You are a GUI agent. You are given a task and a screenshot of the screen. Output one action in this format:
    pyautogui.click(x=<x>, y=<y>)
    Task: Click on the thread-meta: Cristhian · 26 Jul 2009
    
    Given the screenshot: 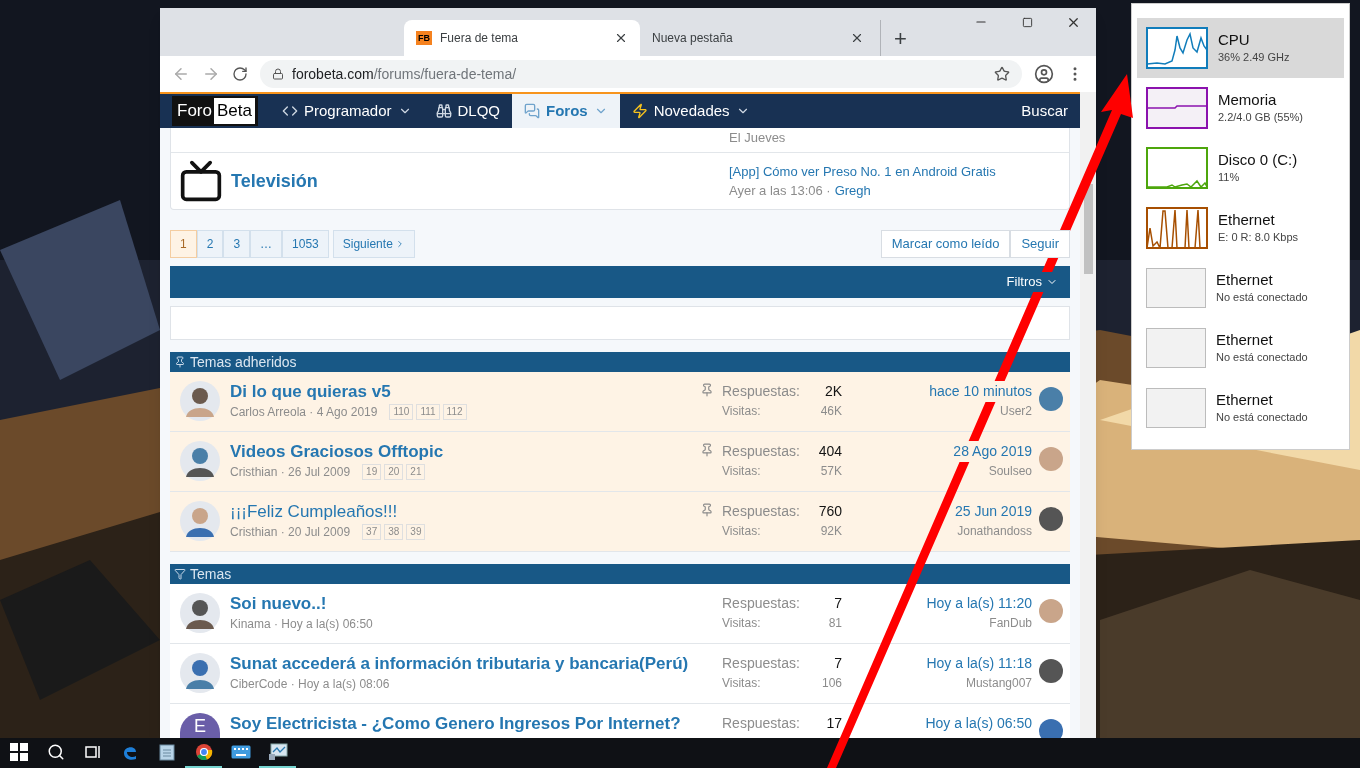 What is the action you would take?
    pyautogui.click(x=290, y=472)
    